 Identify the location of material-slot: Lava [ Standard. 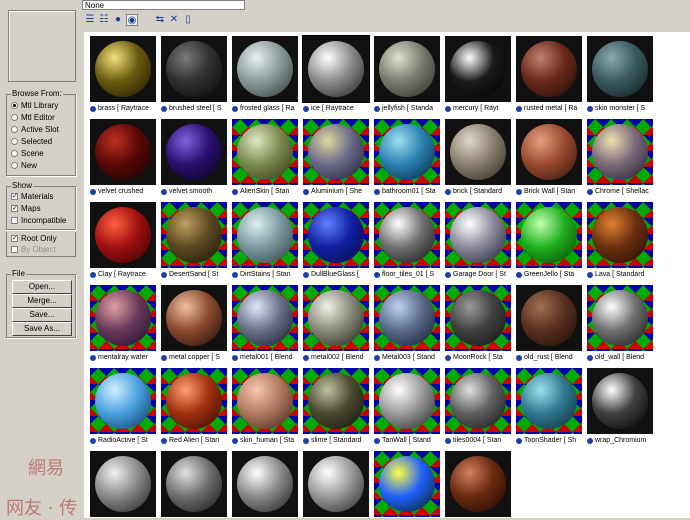
(620, 241).